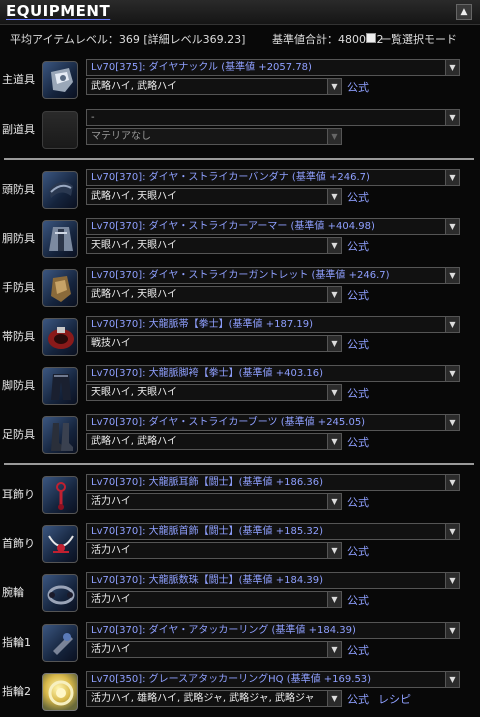 The width and height of the screenshot is (480, 717). Describe the element at coordinates (60, 593) in the screenshot. I see `bracelet-icon` at that location.